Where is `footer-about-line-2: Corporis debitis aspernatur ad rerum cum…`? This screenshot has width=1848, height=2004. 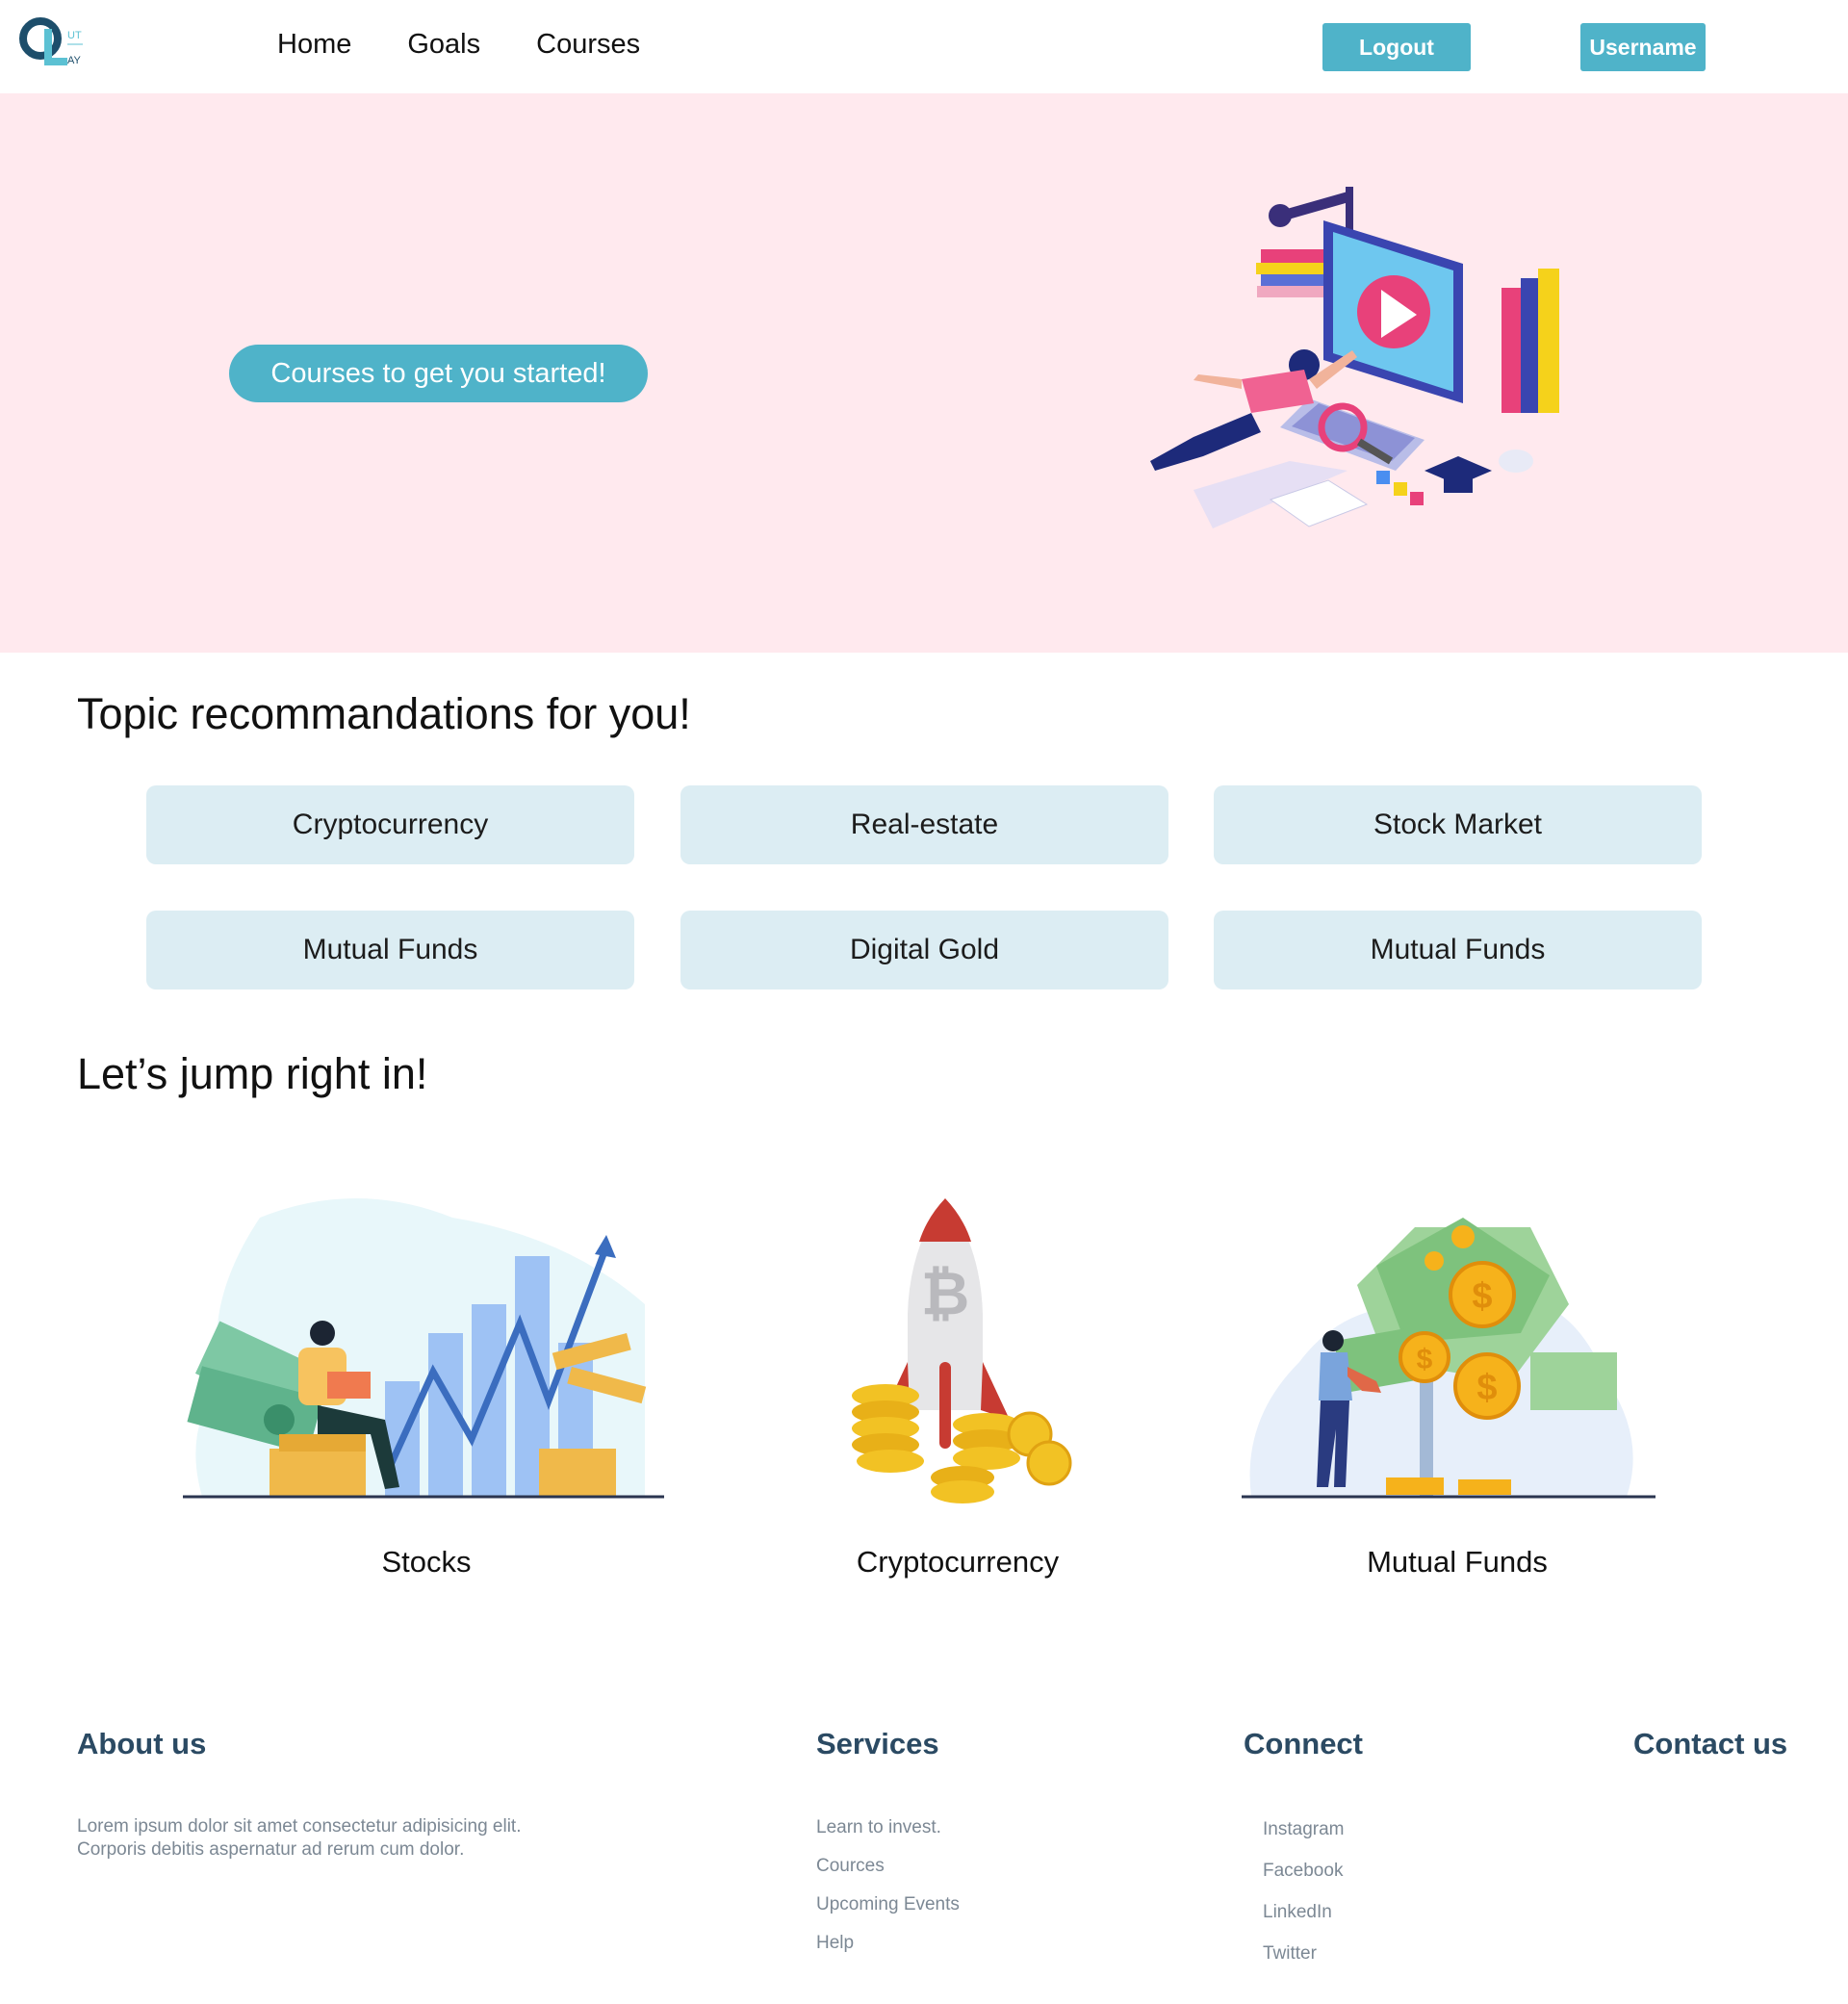
footer-about-line-2: Corporis debitis aspernatur ad rerum cum… is located at coordinates (271, 1850).